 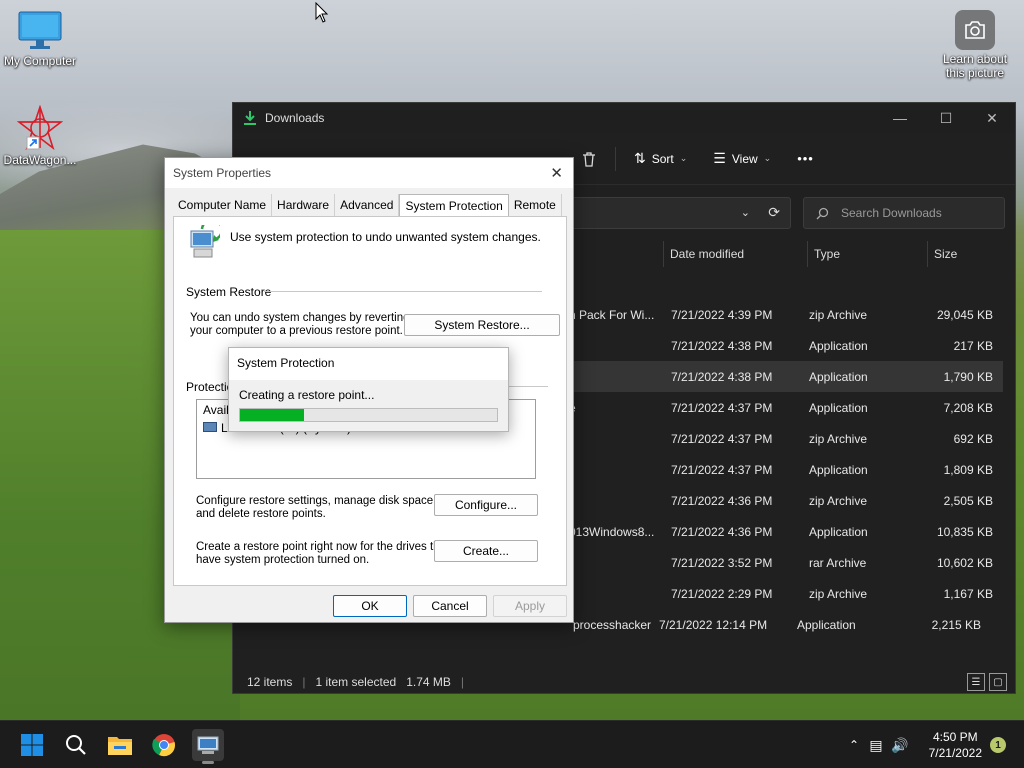 I want to click on search-button, so click(x=76, y=745).